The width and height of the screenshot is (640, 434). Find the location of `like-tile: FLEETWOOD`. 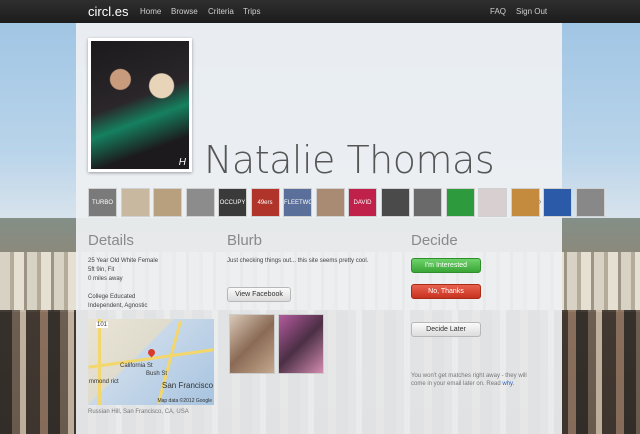

like-tile: FLEETWOOD is located at coordinates (297, 202).